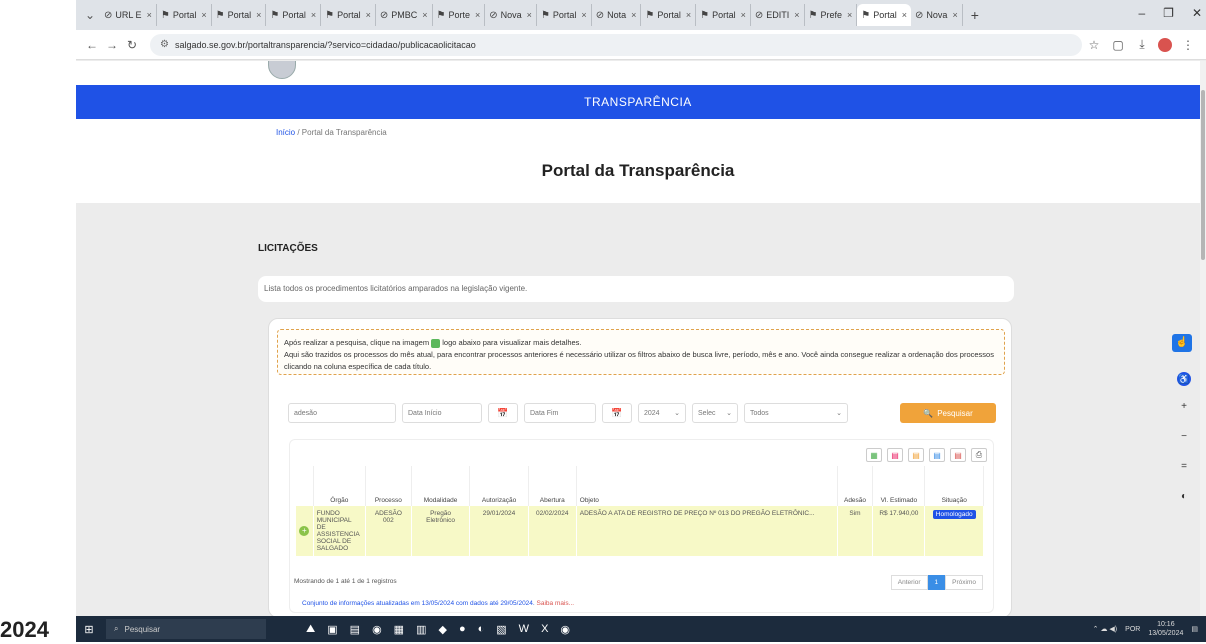 The image size is (1206, 644). What do you see at coordinates (899, 486) in the screenshot?
I see `column-header: Vl. Estimado` at bounding box center [899, 486].